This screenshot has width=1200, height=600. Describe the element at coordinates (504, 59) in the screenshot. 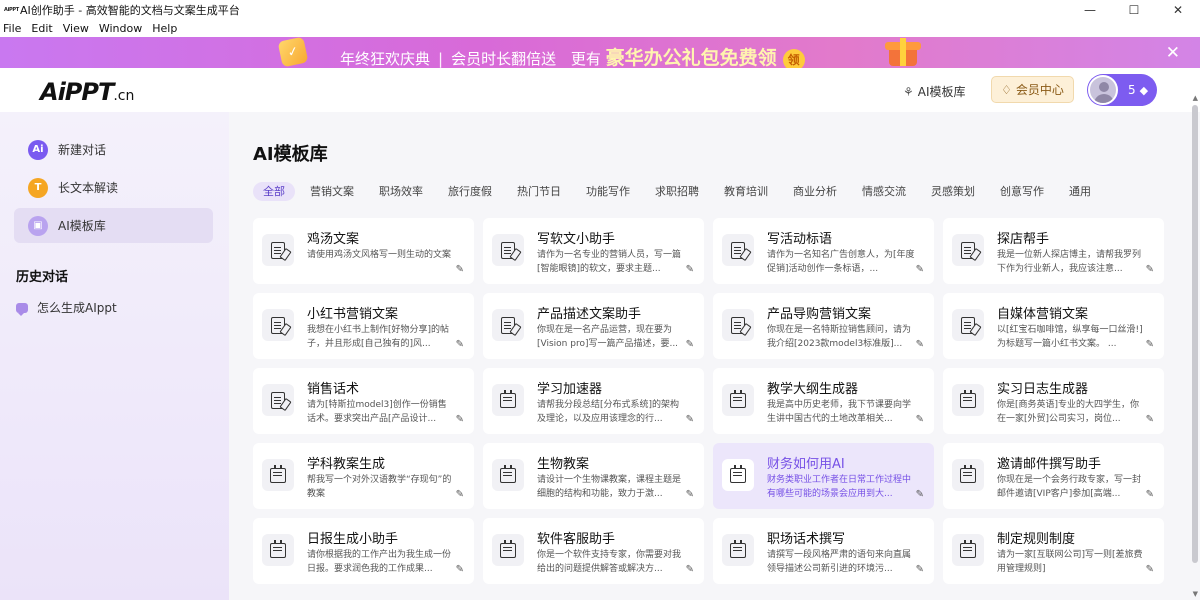

I see `banner-text-2: 会员时长翻倍送` at that location.